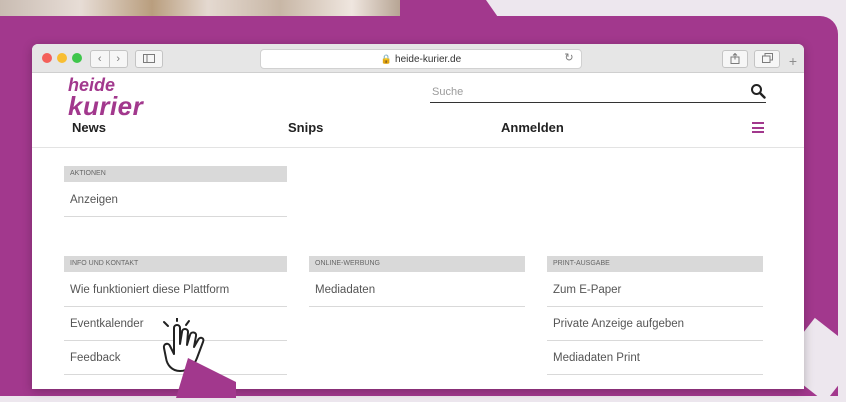 The image size is (846, 402). I want to click on nav-login: Anmelden, so click(532, 127).